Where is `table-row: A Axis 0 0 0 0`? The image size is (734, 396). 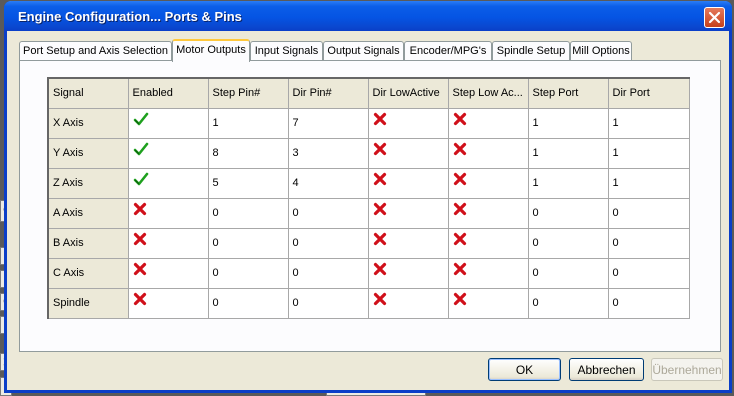 table-row: A Axis 0 0 0 0 is located at coordinates (368, 213).